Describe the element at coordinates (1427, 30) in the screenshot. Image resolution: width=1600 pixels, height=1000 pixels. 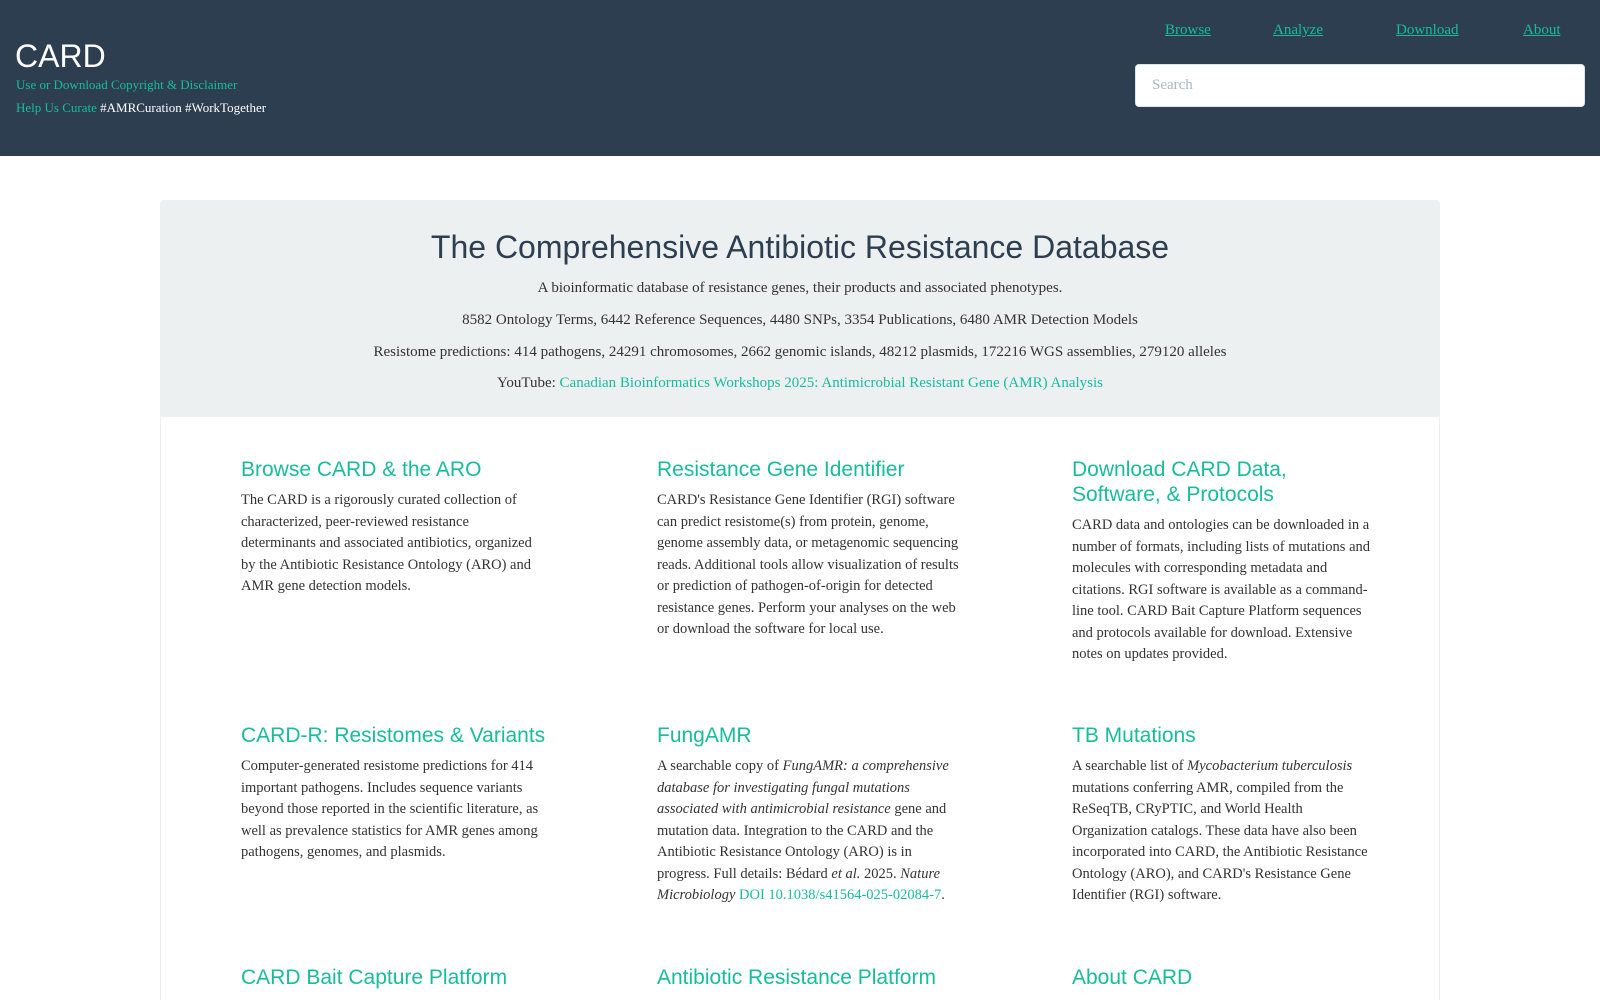
I see `nav-download-link: Download` at that location.